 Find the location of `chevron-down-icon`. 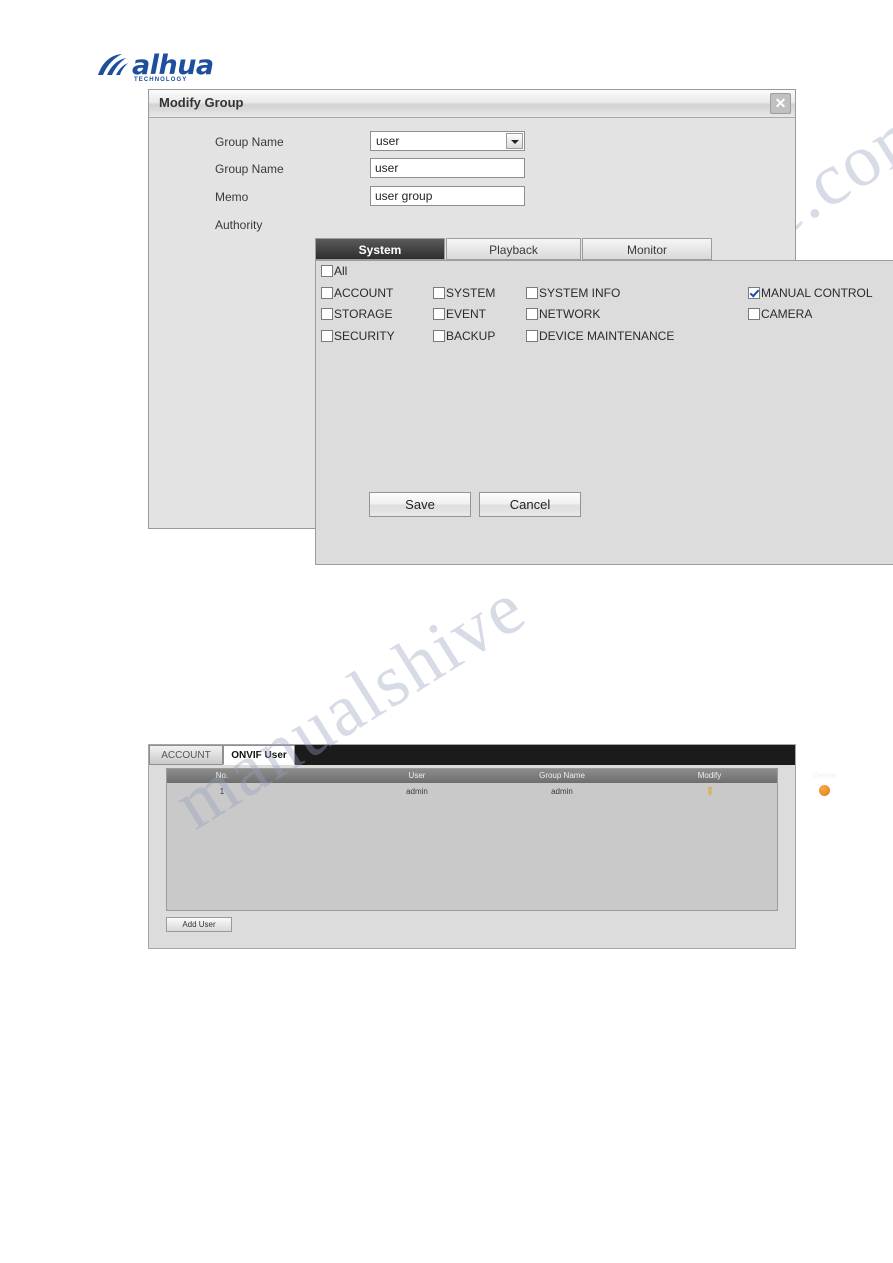

chevron-down-icon is located at coordinates (514, 141).